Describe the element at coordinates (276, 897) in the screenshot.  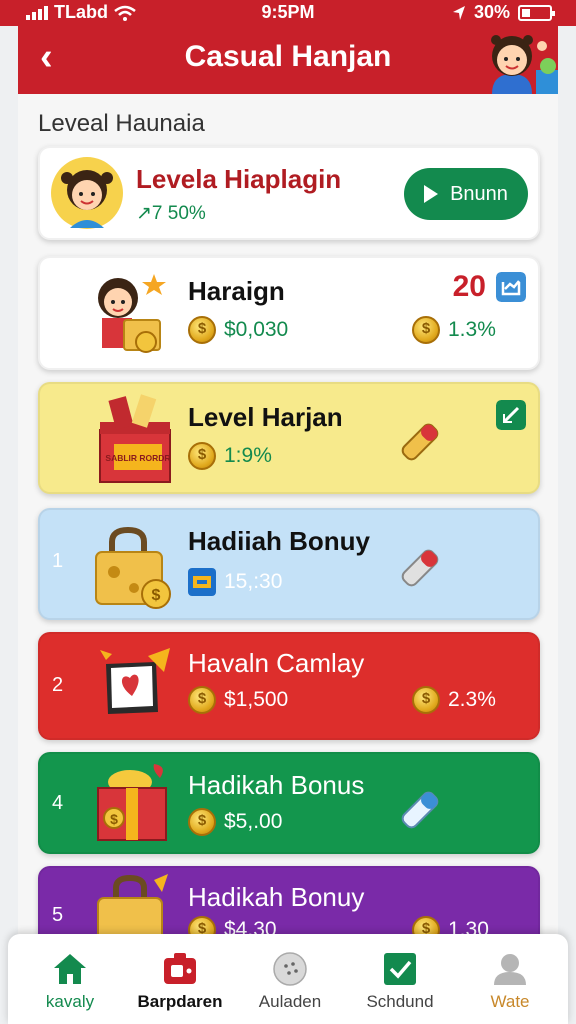
I see `card-title: Hadikah Bonuy` at that location.